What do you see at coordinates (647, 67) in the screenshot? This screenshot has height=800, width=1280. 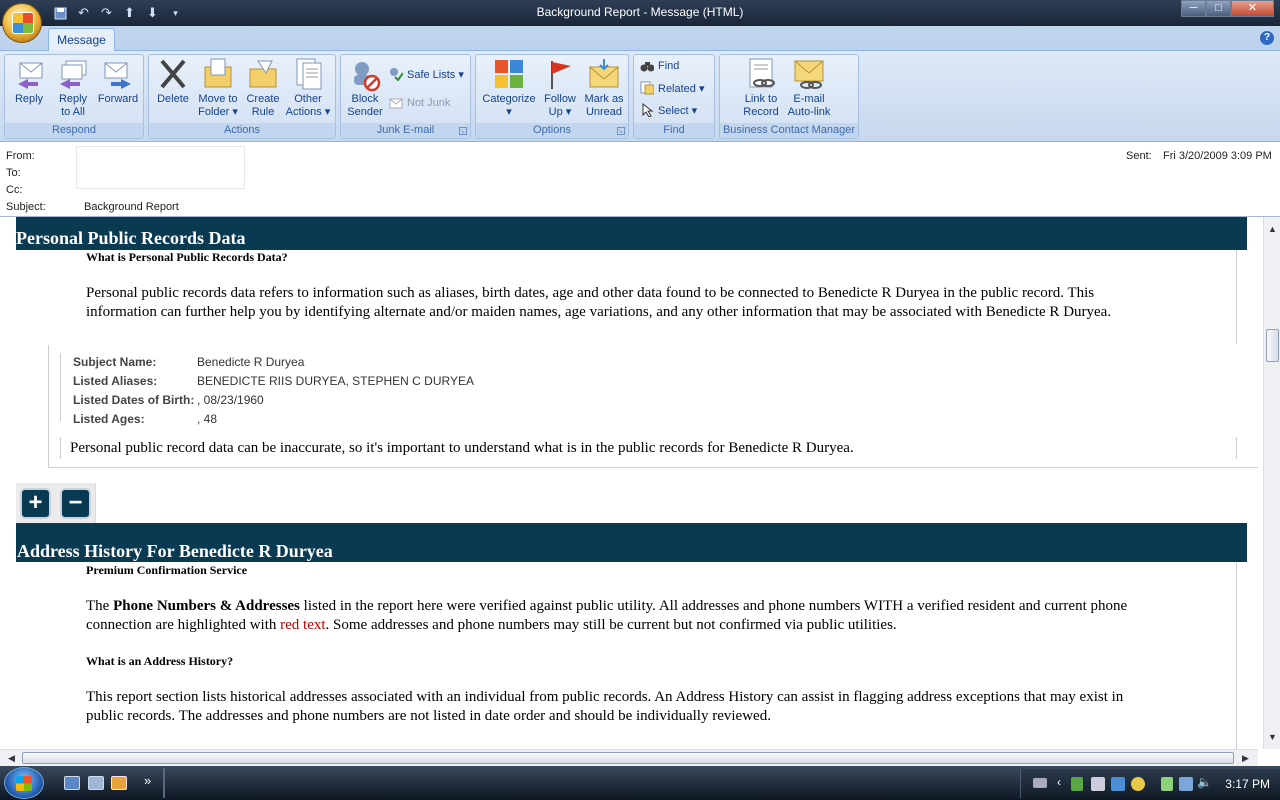 I see `binoculars-icon` at bounding box center [647, 67].